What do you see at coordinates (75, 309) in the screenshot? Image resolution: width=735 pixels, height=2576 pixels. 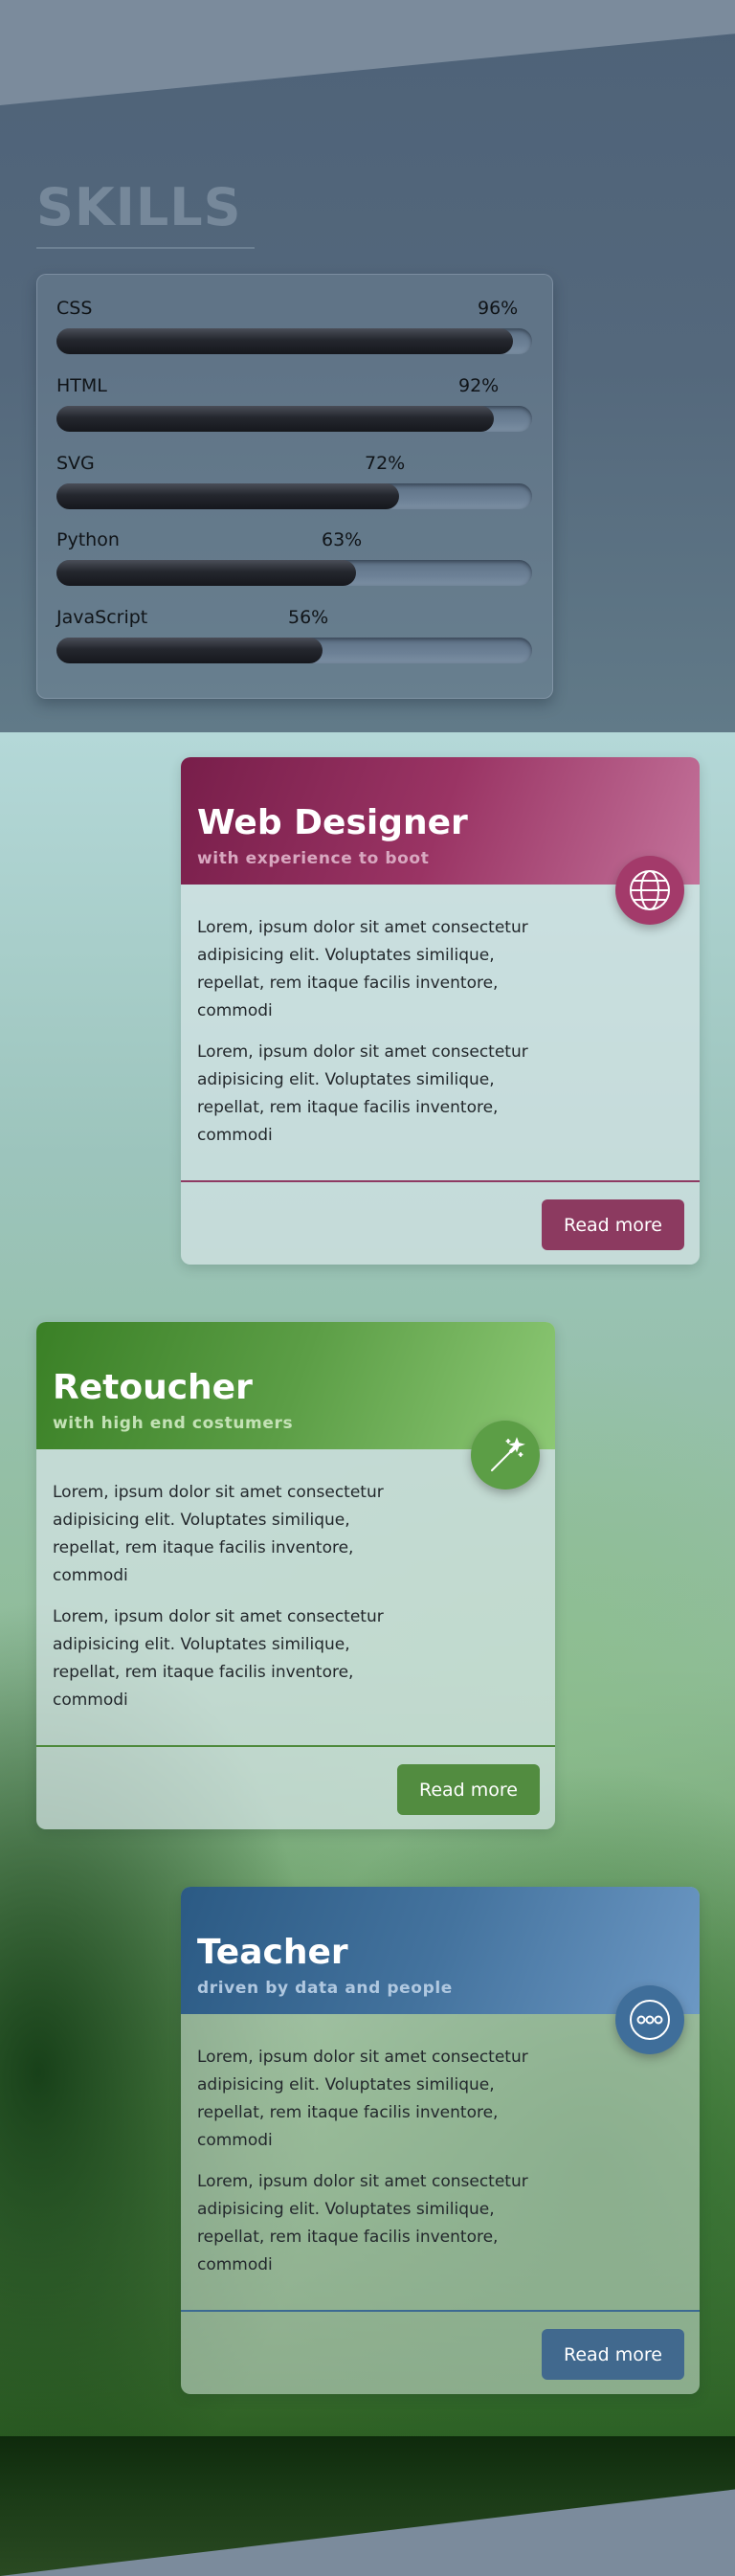 I see `skill-name: CSS` at bounding box center [75, 309].